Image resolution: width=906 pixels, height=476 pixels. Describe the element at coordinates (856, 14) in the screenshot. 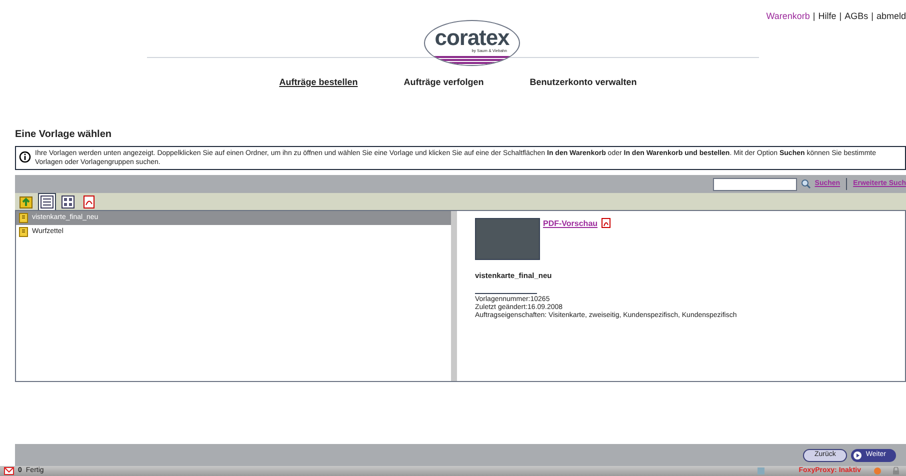

I see `top-link: AGBs` at that location.